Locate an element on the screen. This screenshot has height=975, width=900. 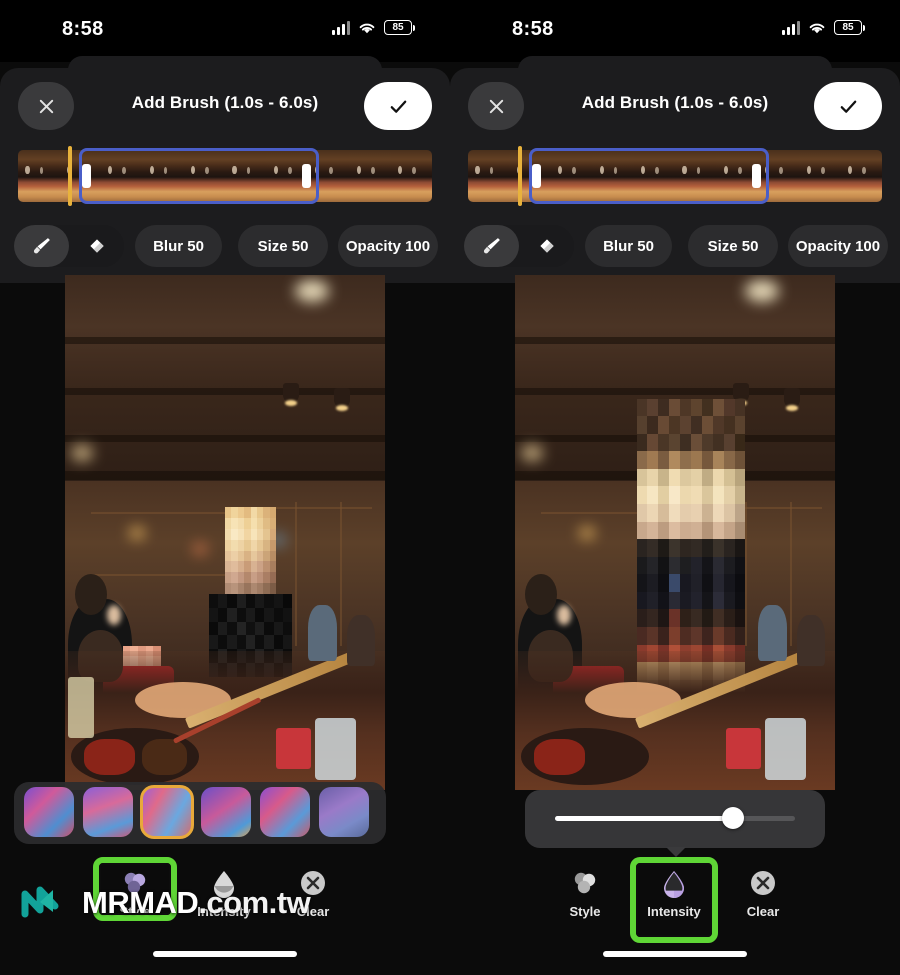
watermark-text: MRMAD.com.tw is located at coordinates (196, 902).